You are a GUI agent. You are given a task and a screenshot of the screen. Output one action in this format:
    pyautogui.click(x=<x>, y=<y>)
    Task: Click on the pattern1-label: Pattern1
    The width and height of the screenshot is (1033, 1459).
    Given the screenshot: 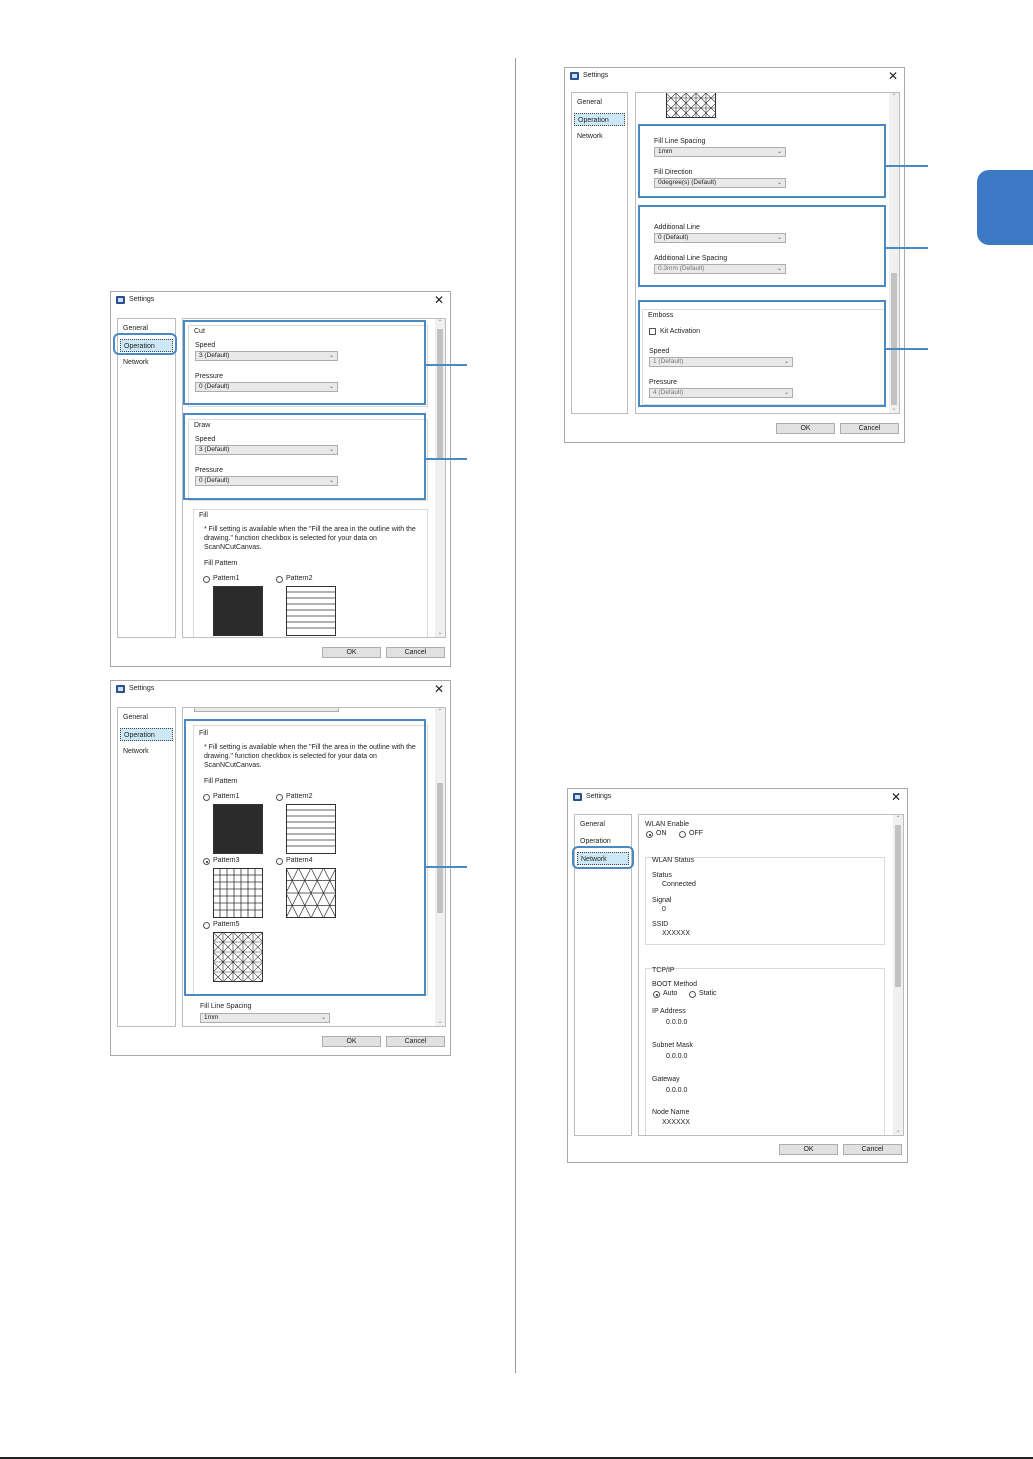 What is the action you would take?
    pyautogui.click(x=226, y=796)
    